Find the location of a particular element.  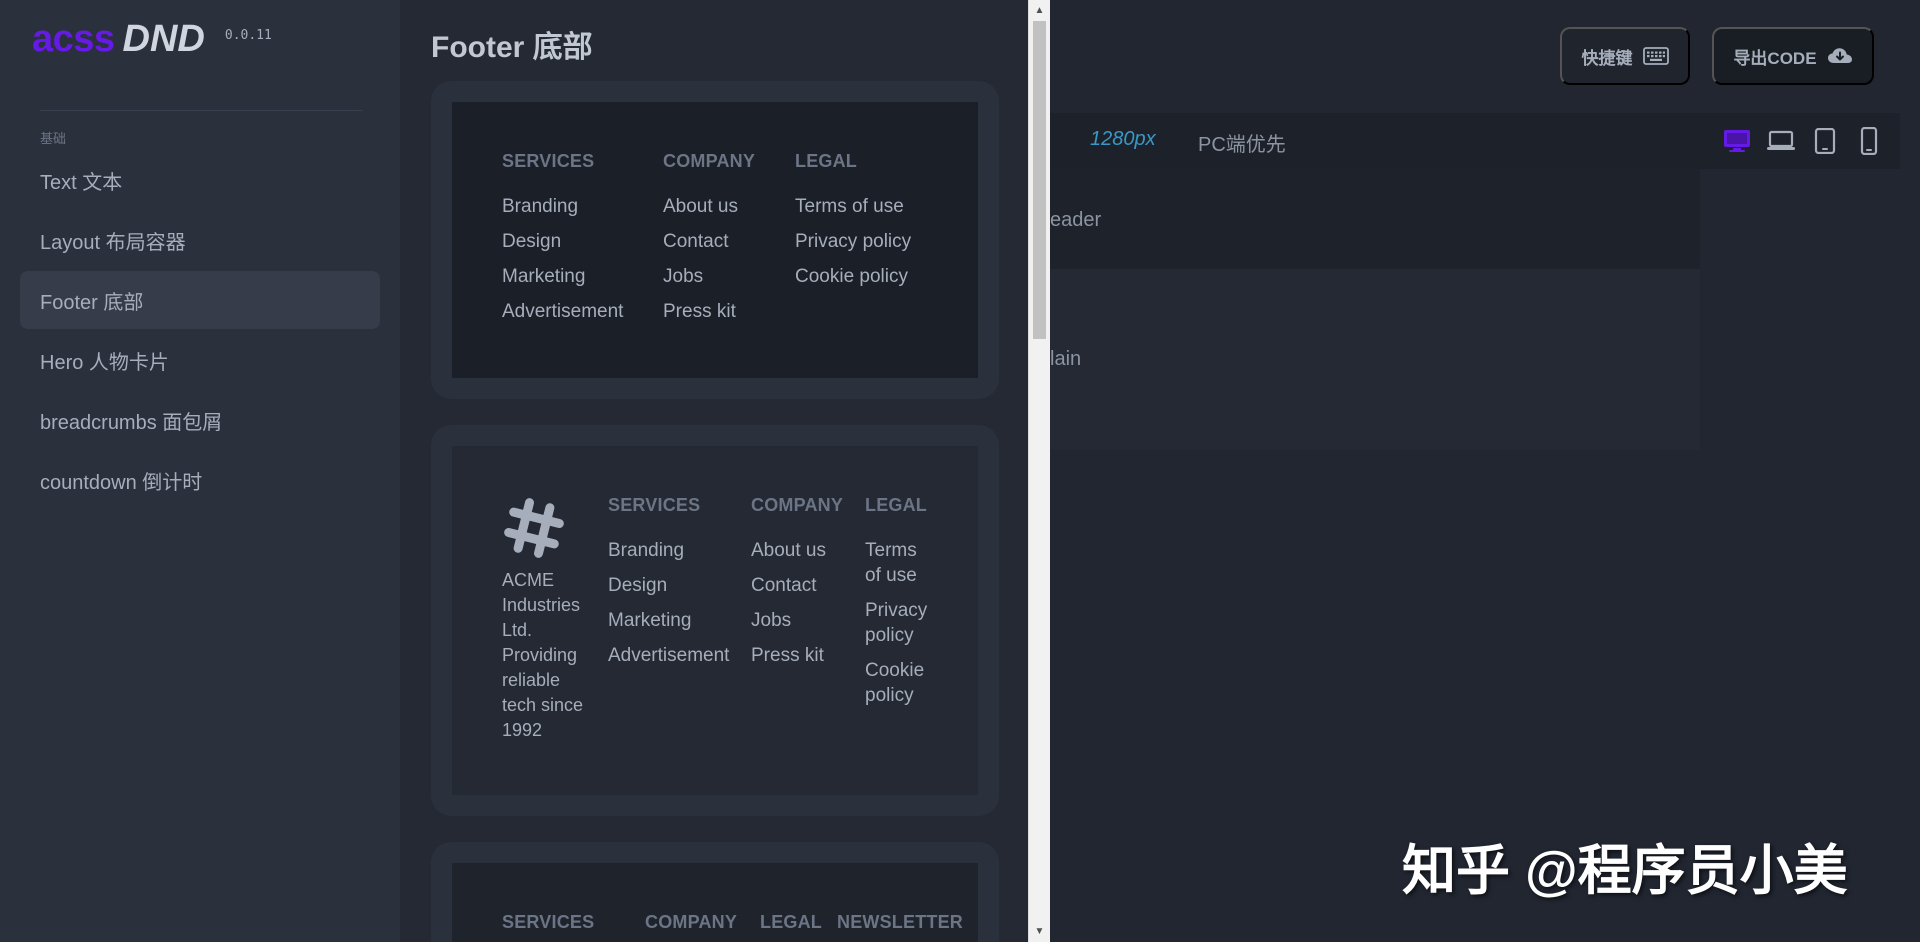

export-code-button: 导出CODE is located at coordinates (1793, 56).